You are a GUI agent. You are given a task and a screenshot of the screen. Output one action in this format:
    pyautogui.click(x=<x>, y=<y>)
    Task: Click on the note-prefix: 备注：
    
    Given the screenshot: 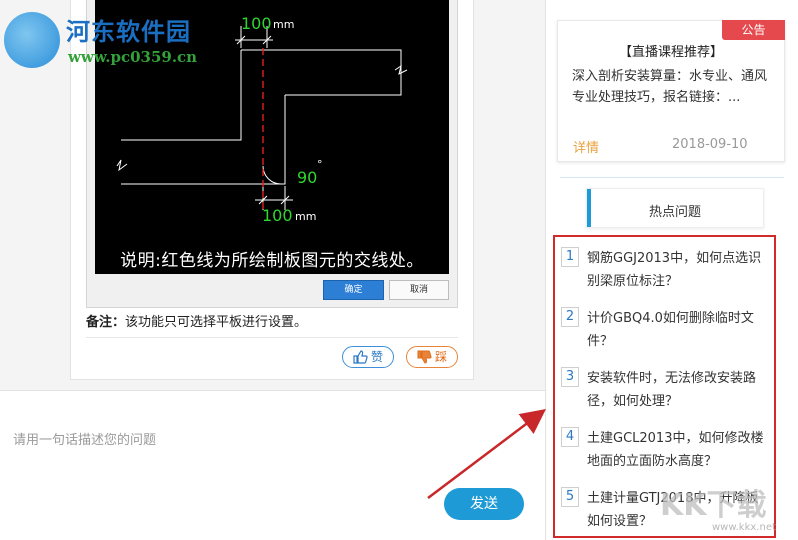 What is the action you would take?
    pyautogui.click(x=106, y=322)
    